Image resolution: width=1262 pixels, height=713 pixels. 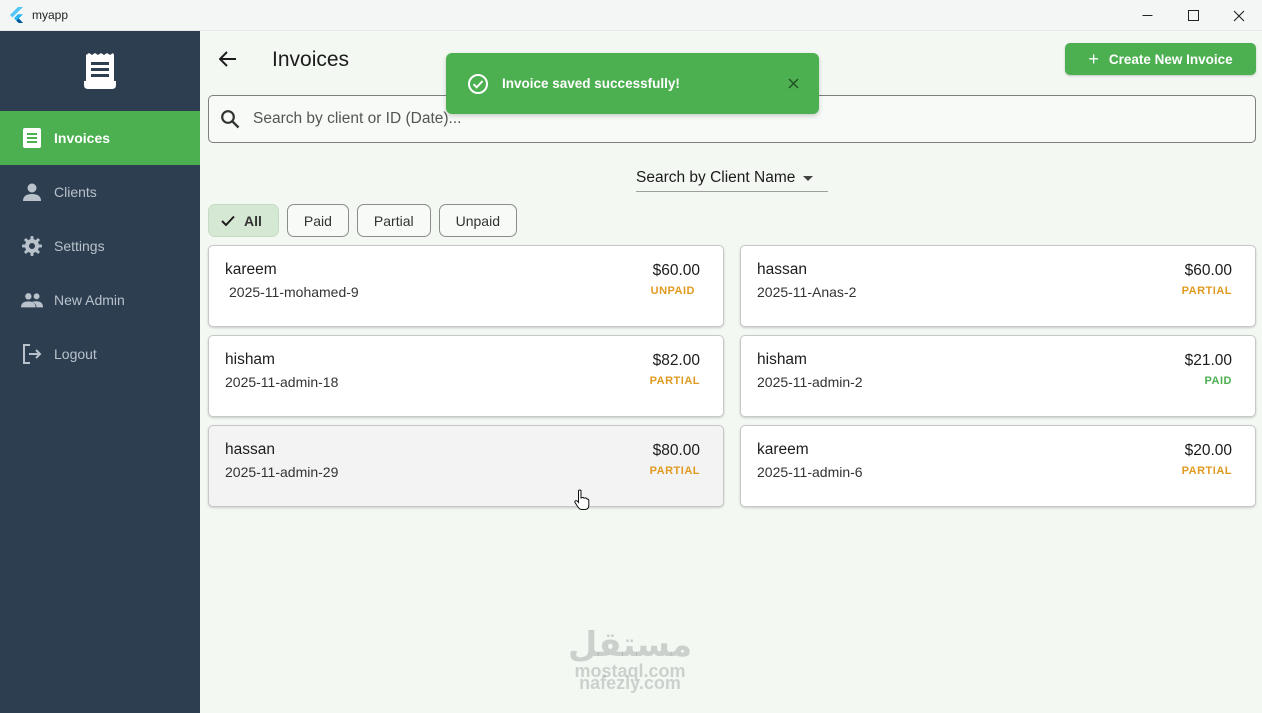 What do you see at coordinates (32, 354) in the screenshot?
I see `logout-icon` at bounding box center [32, 354].